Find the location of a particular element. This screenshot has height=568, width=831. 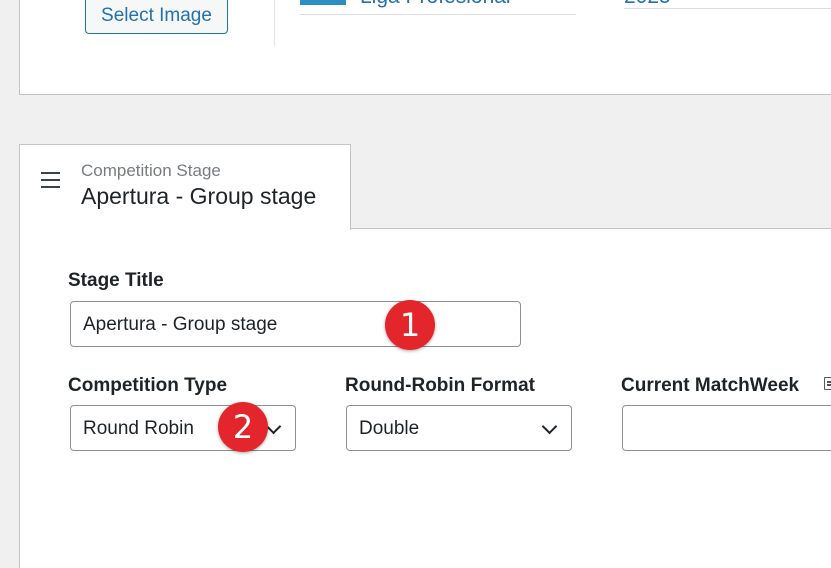

tab-subtitle: Competition Stage is located at coordinates (151, 170).